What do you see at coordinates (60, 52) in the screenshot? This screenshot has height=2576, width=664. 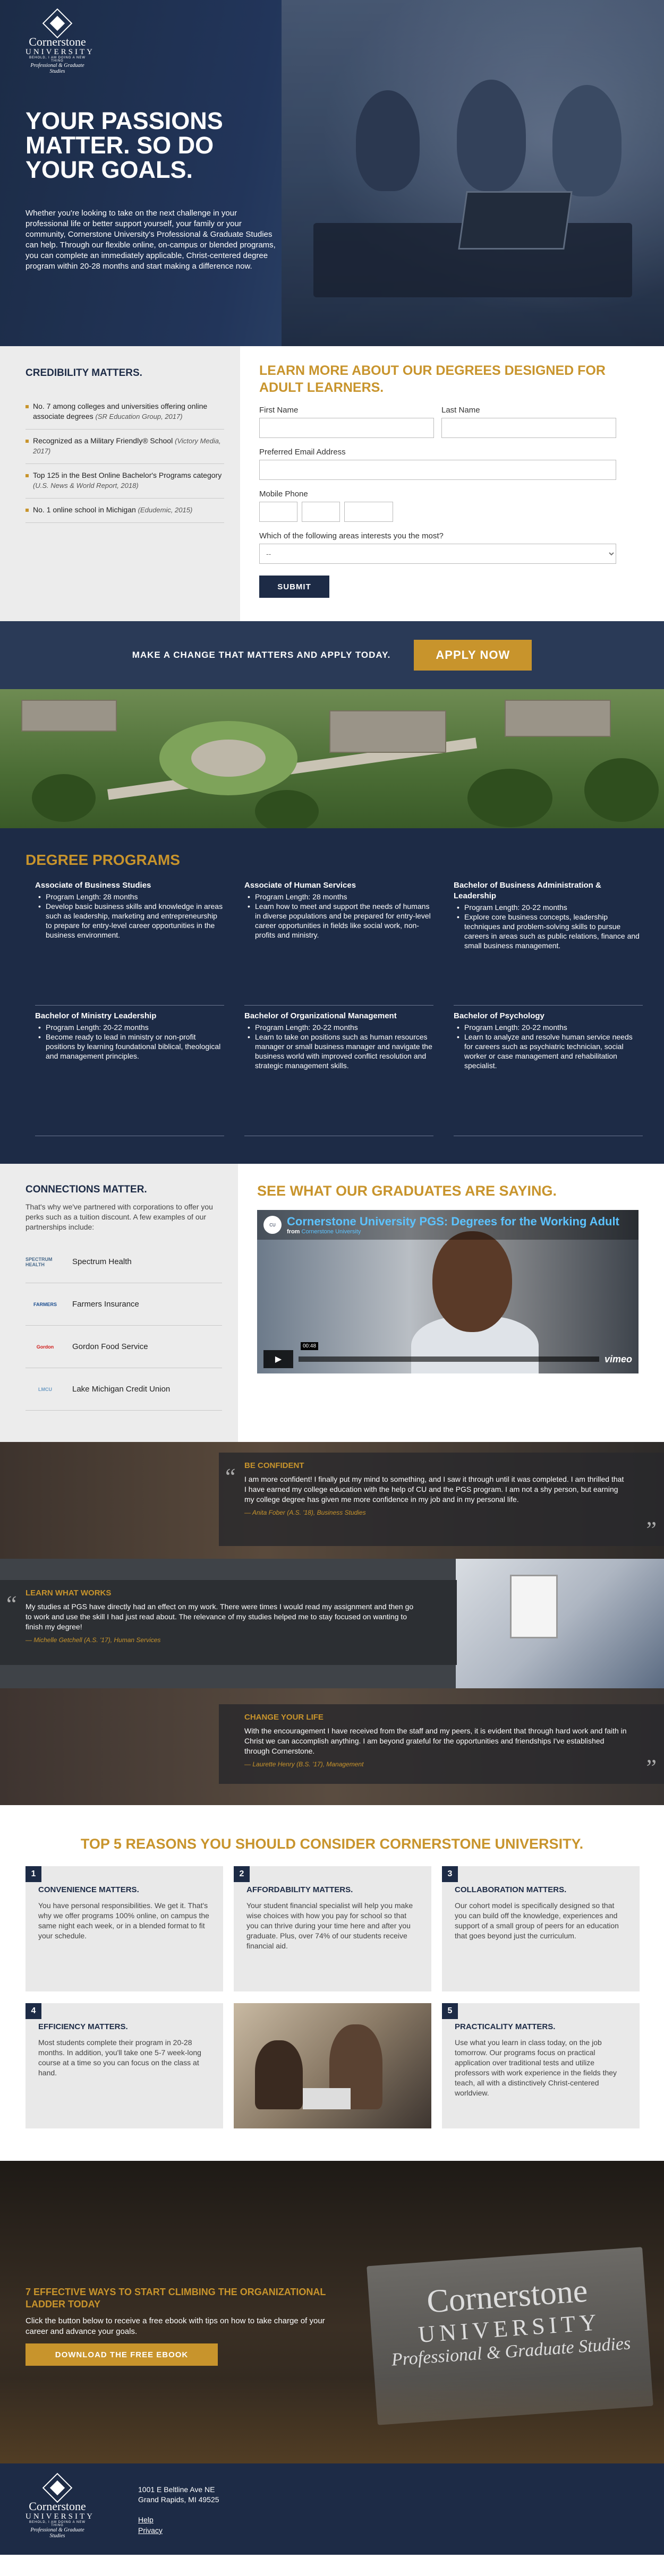 I see `logo-sub: UNIVERSITY` at bounding box center [60, 52].